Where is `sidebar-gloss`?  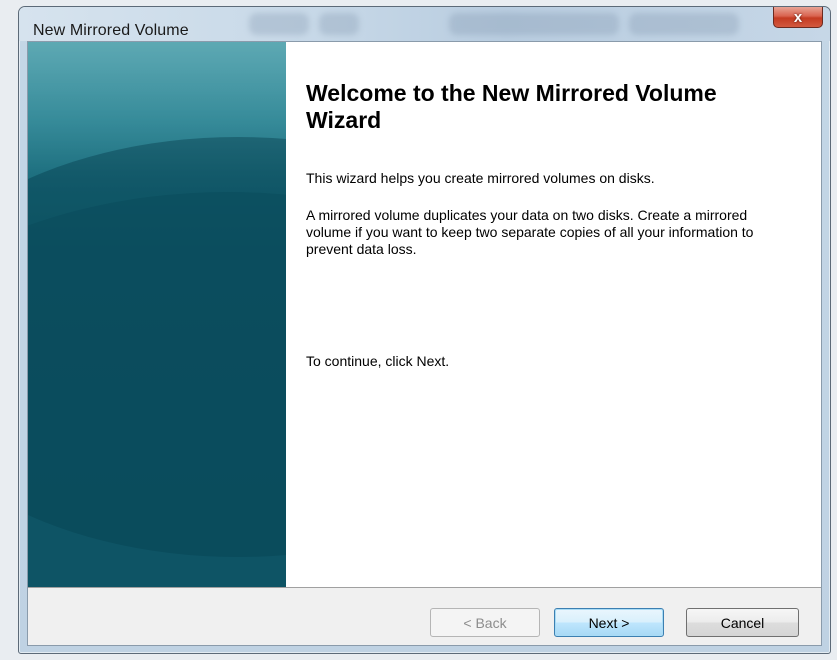 sidebar-gloss is located at coordinates (157, 117).